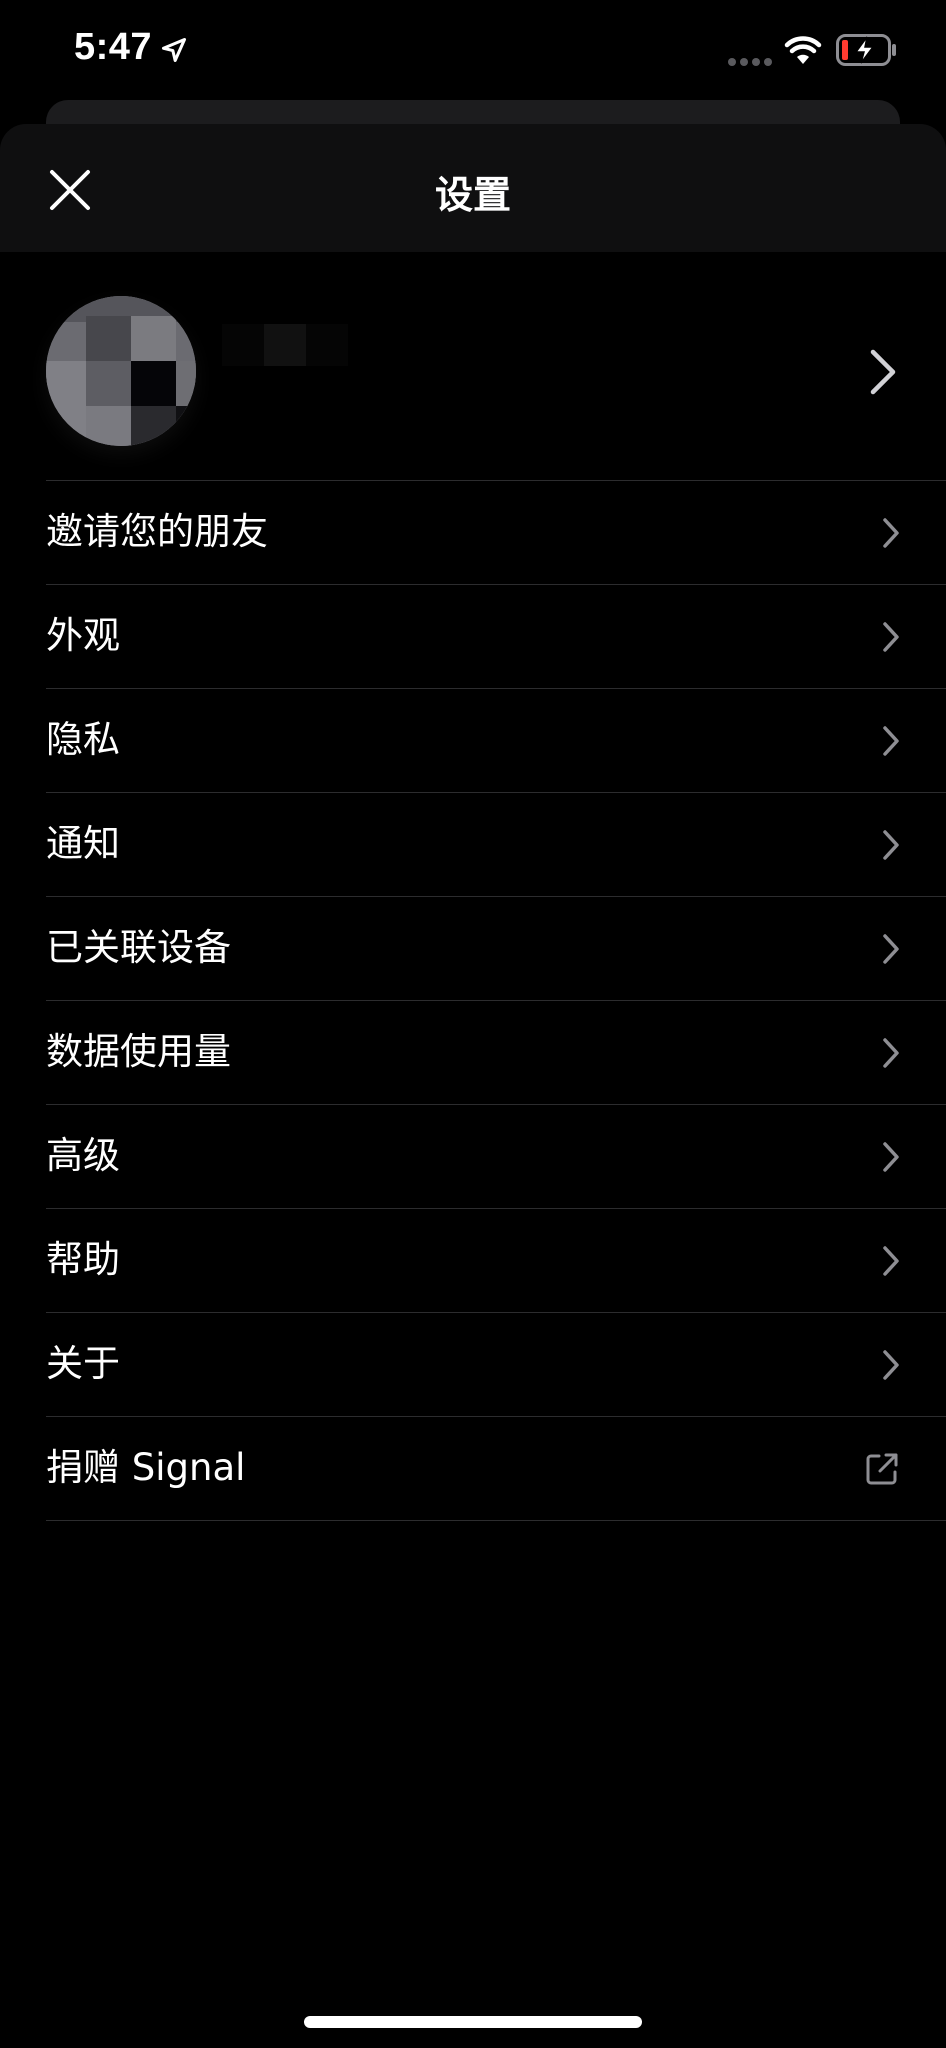 Image resolution: width=946 pixels, height=2048 pixels. Describe the element at coordinates (473, 2022) in the screenshot. I see `home-indicator` at that location.